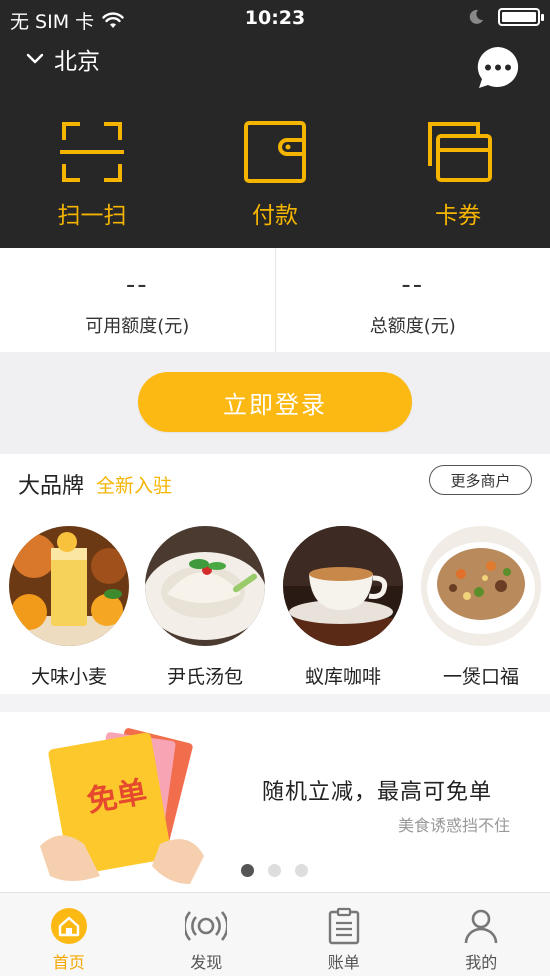 This screenshot has width=550, height=976. What do you see at coordinates (35, 58) in the screenshot?
I see `chevron-down-icon` at bounding box center [35, 58].